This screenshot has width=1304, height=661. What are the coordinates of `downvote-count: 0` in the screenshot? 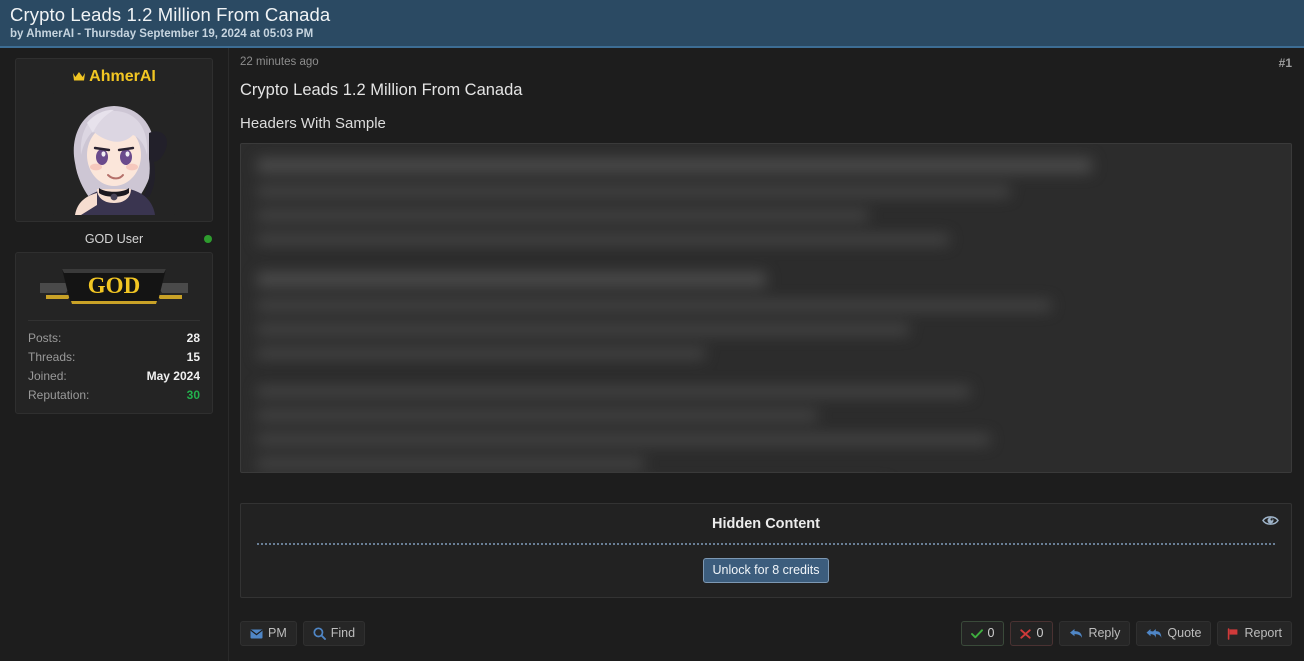 It's located at (1040, 633).